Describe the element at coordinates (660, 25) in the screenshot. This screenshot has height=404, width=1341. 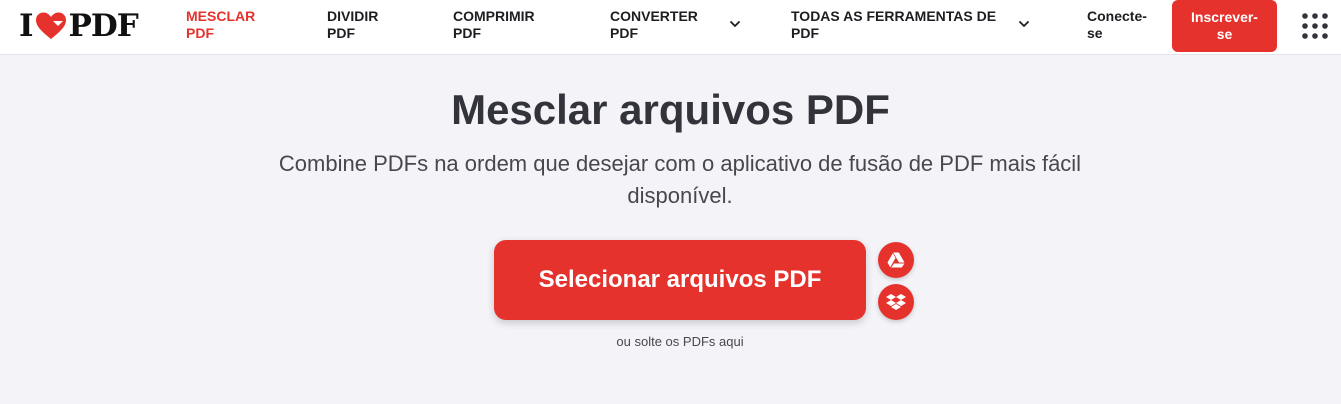
I see `nav-convert-pdf: CONVERTER PDF` at that location.